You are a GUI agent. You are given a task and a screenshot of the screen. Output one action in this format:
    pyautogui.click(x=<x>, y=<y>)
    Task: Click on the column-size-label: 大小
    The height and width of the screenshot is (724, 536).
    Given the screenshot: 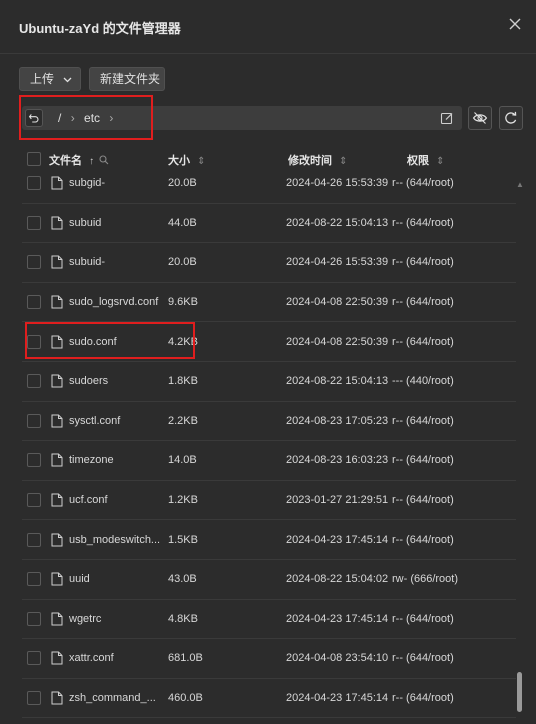 What is the action you would take?
    pyautogui.click(x=179, y=161)
    